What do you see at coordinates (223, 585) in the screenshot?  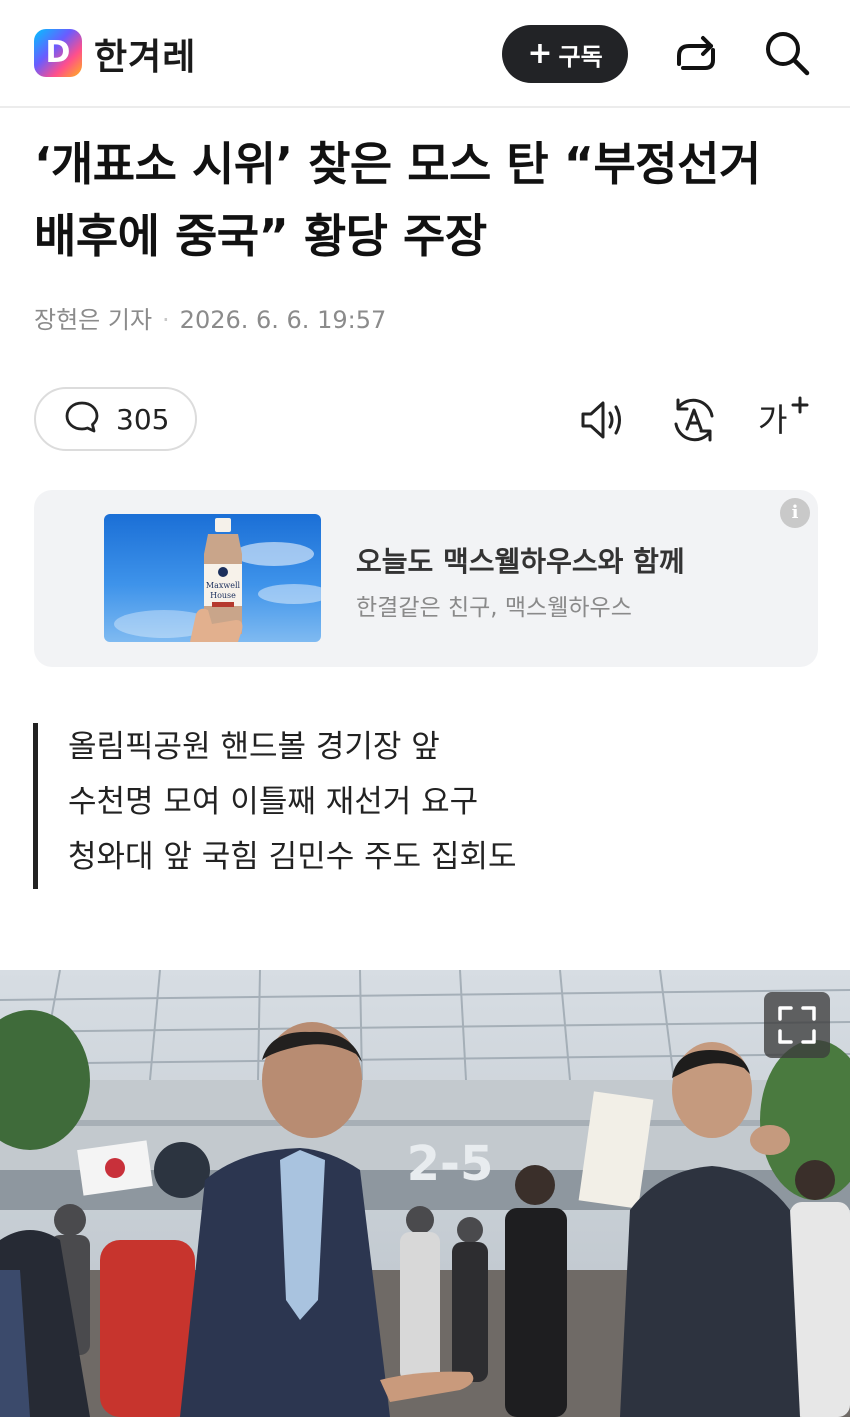 I see `product-label-1: Maxwell` at bounding box center [223, 585].